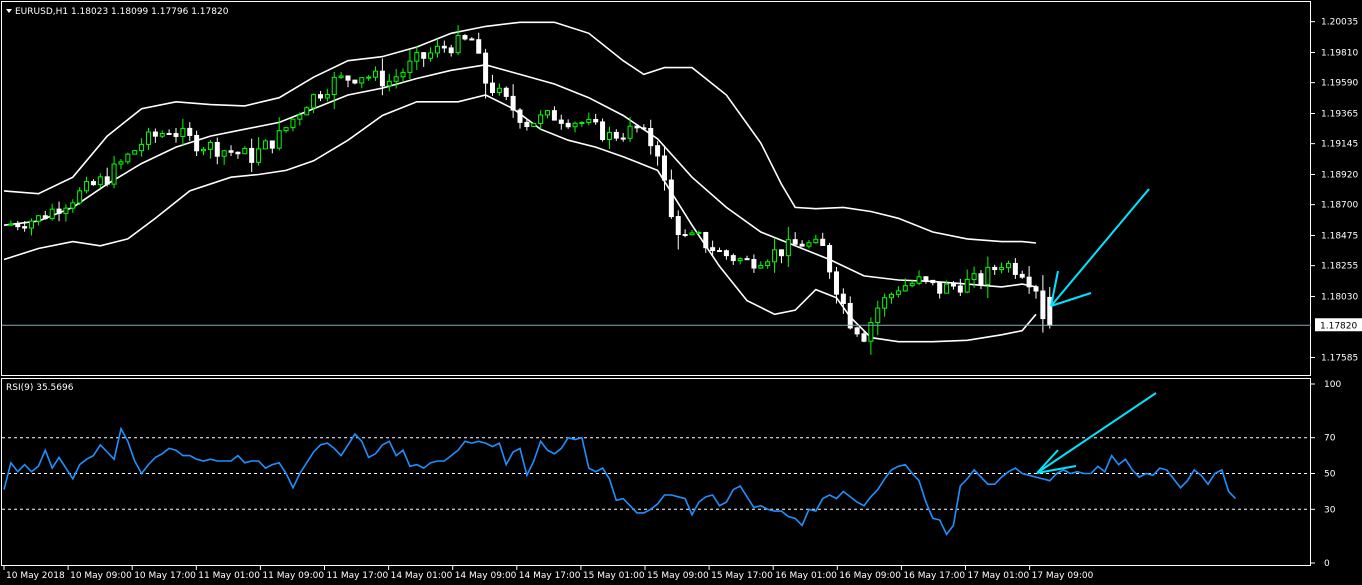 The width and height of the screenshot is (1362, 585). Describe the element at coordinates (999, 576) in the screenshot. I see `time-tick-label: 17 May 01:00` at that location.